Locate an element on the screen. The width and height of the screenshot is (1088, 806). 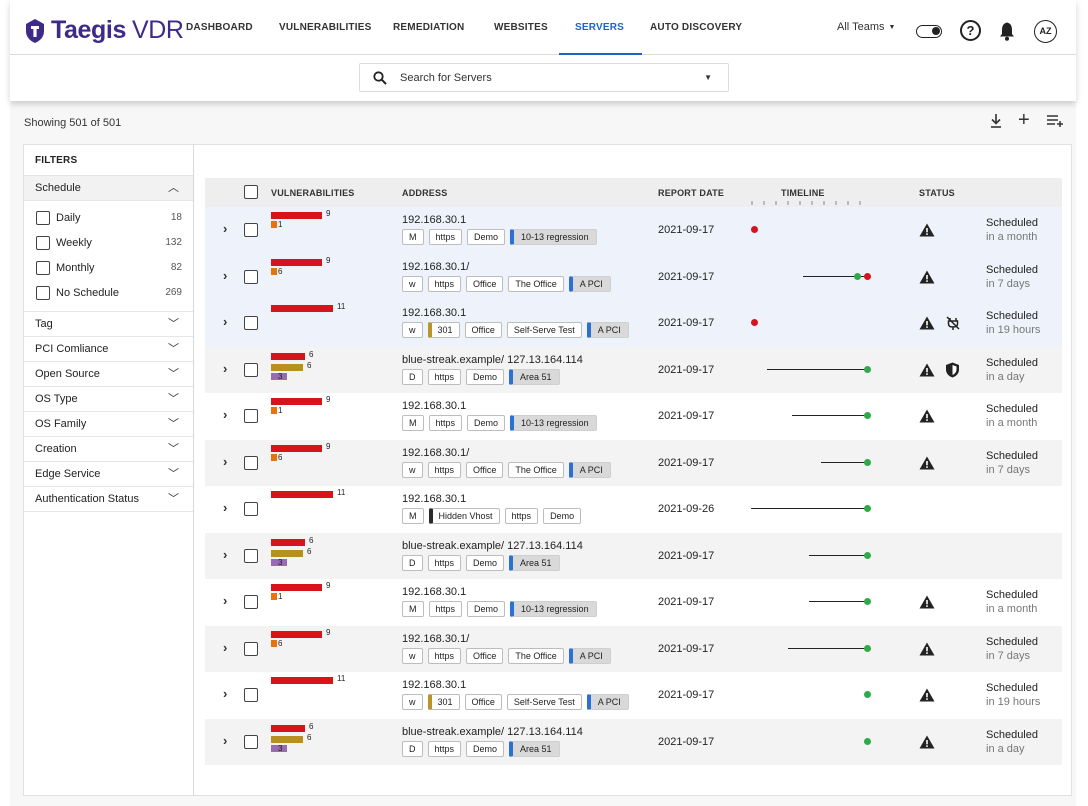
team-selector: All Teams ▼ is located at coordinates (866, 27).